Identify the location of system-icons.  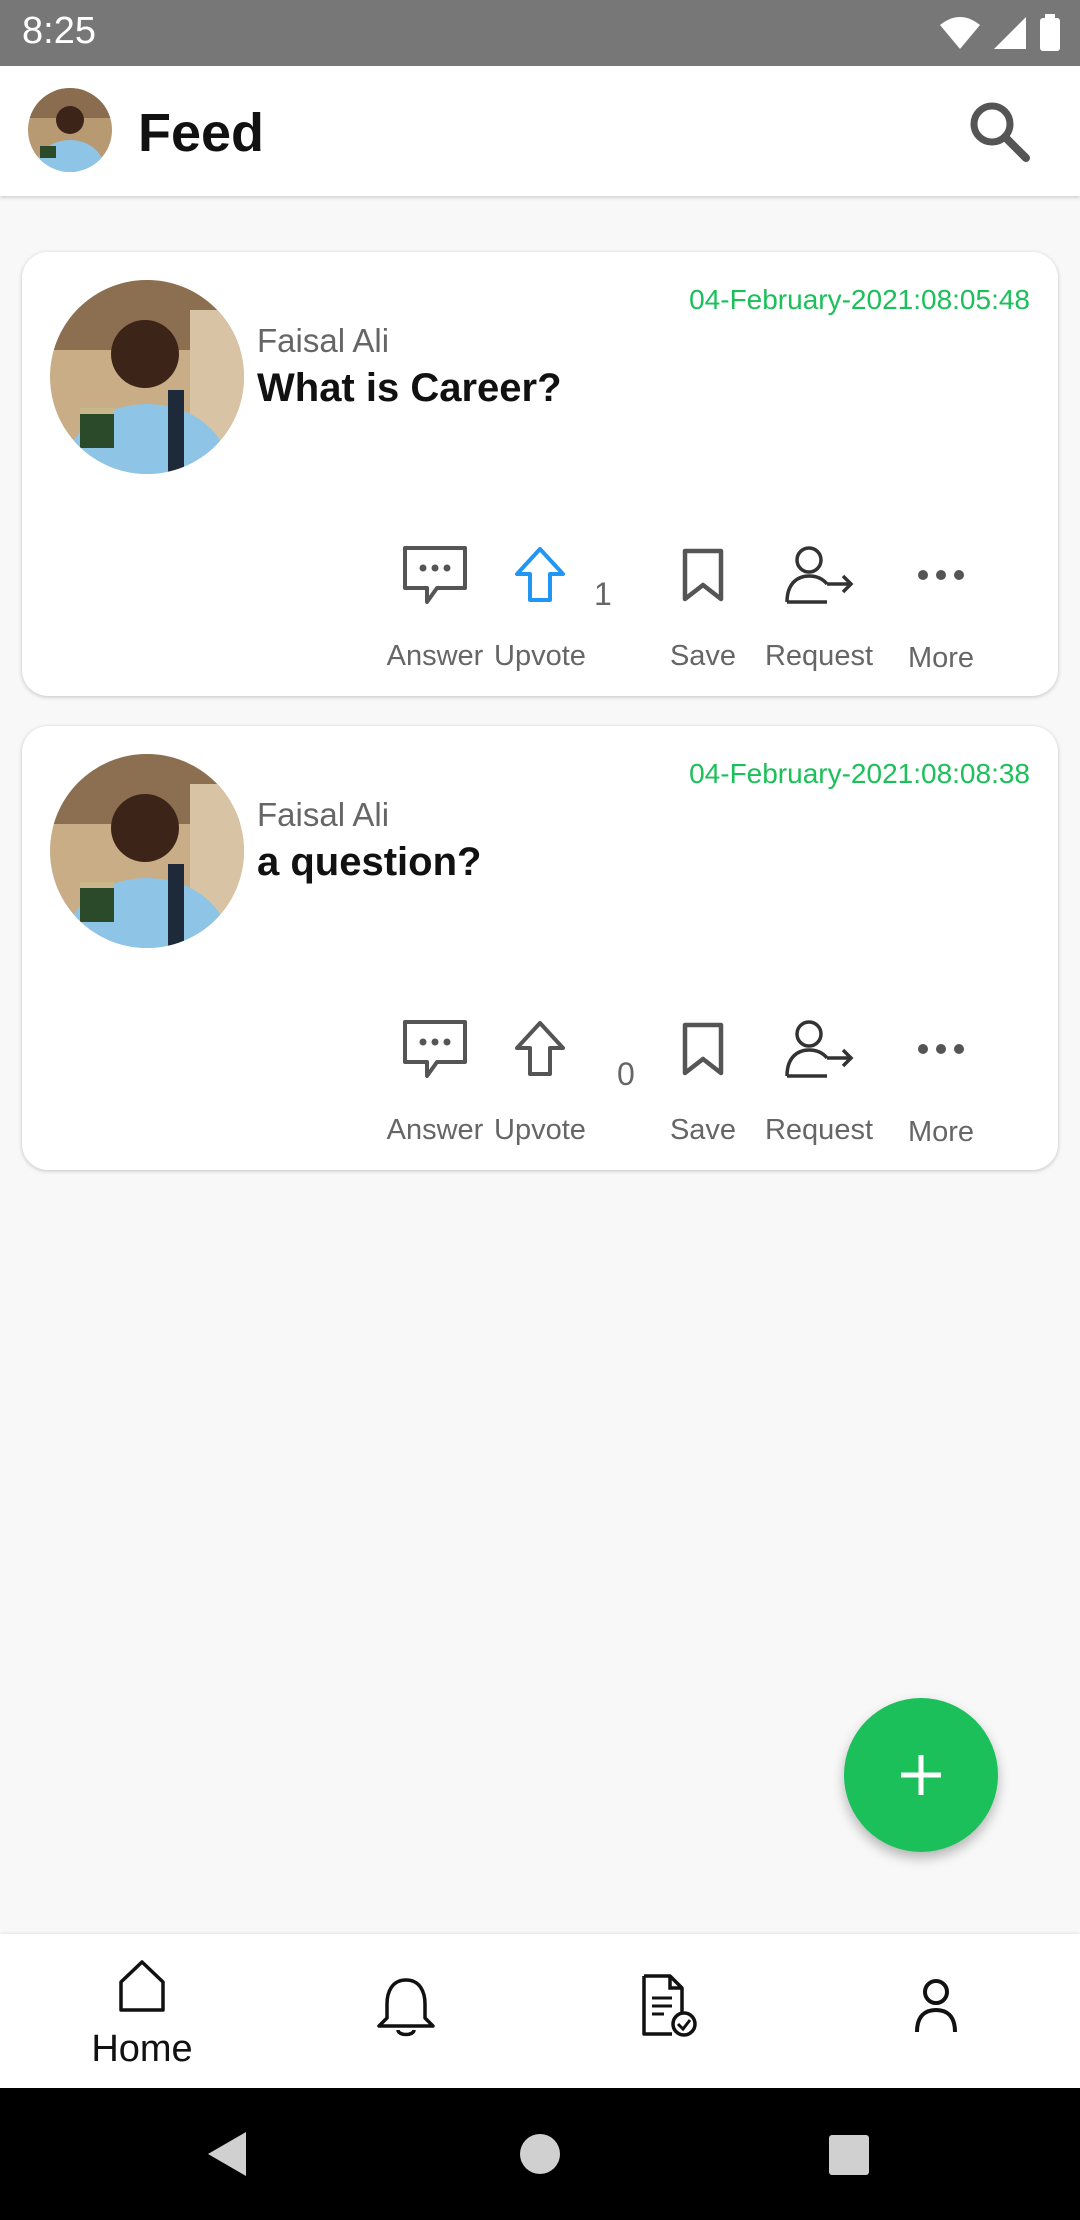
(1000, 33).